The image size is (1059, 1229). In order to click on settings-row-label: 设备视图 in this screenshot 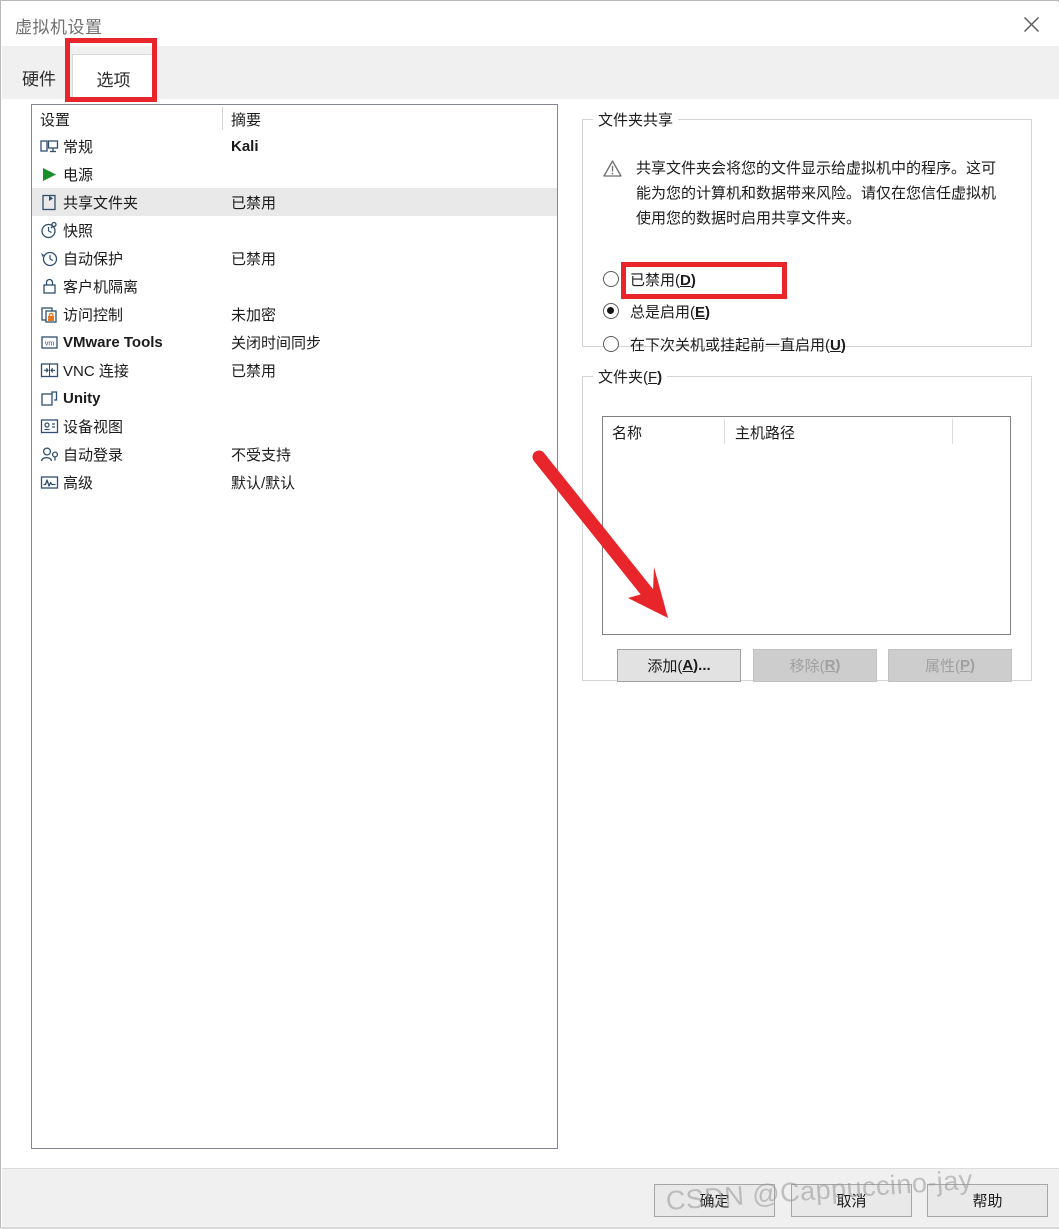, I will do `click(93, 427)`.